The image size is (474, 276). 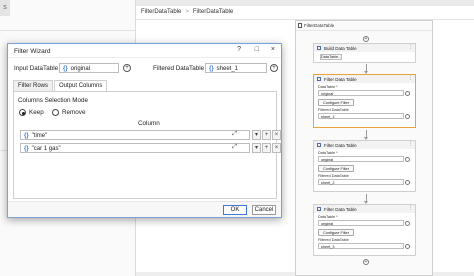 What do you see at coordinates (81, 85) in the screenshot?
I see `tab-output-columns: Output Columns` at bounding box center [81, 85].